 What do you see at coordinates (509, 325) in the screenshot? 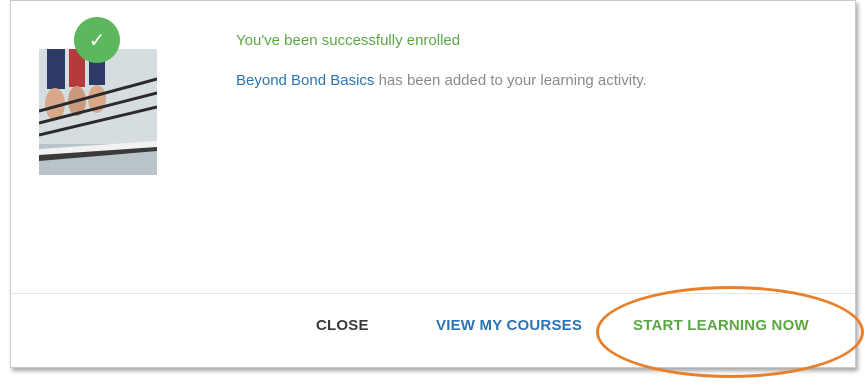
I see `view-my-courses-button: VIEW MY COURSES` at bounding box center [509, 325].